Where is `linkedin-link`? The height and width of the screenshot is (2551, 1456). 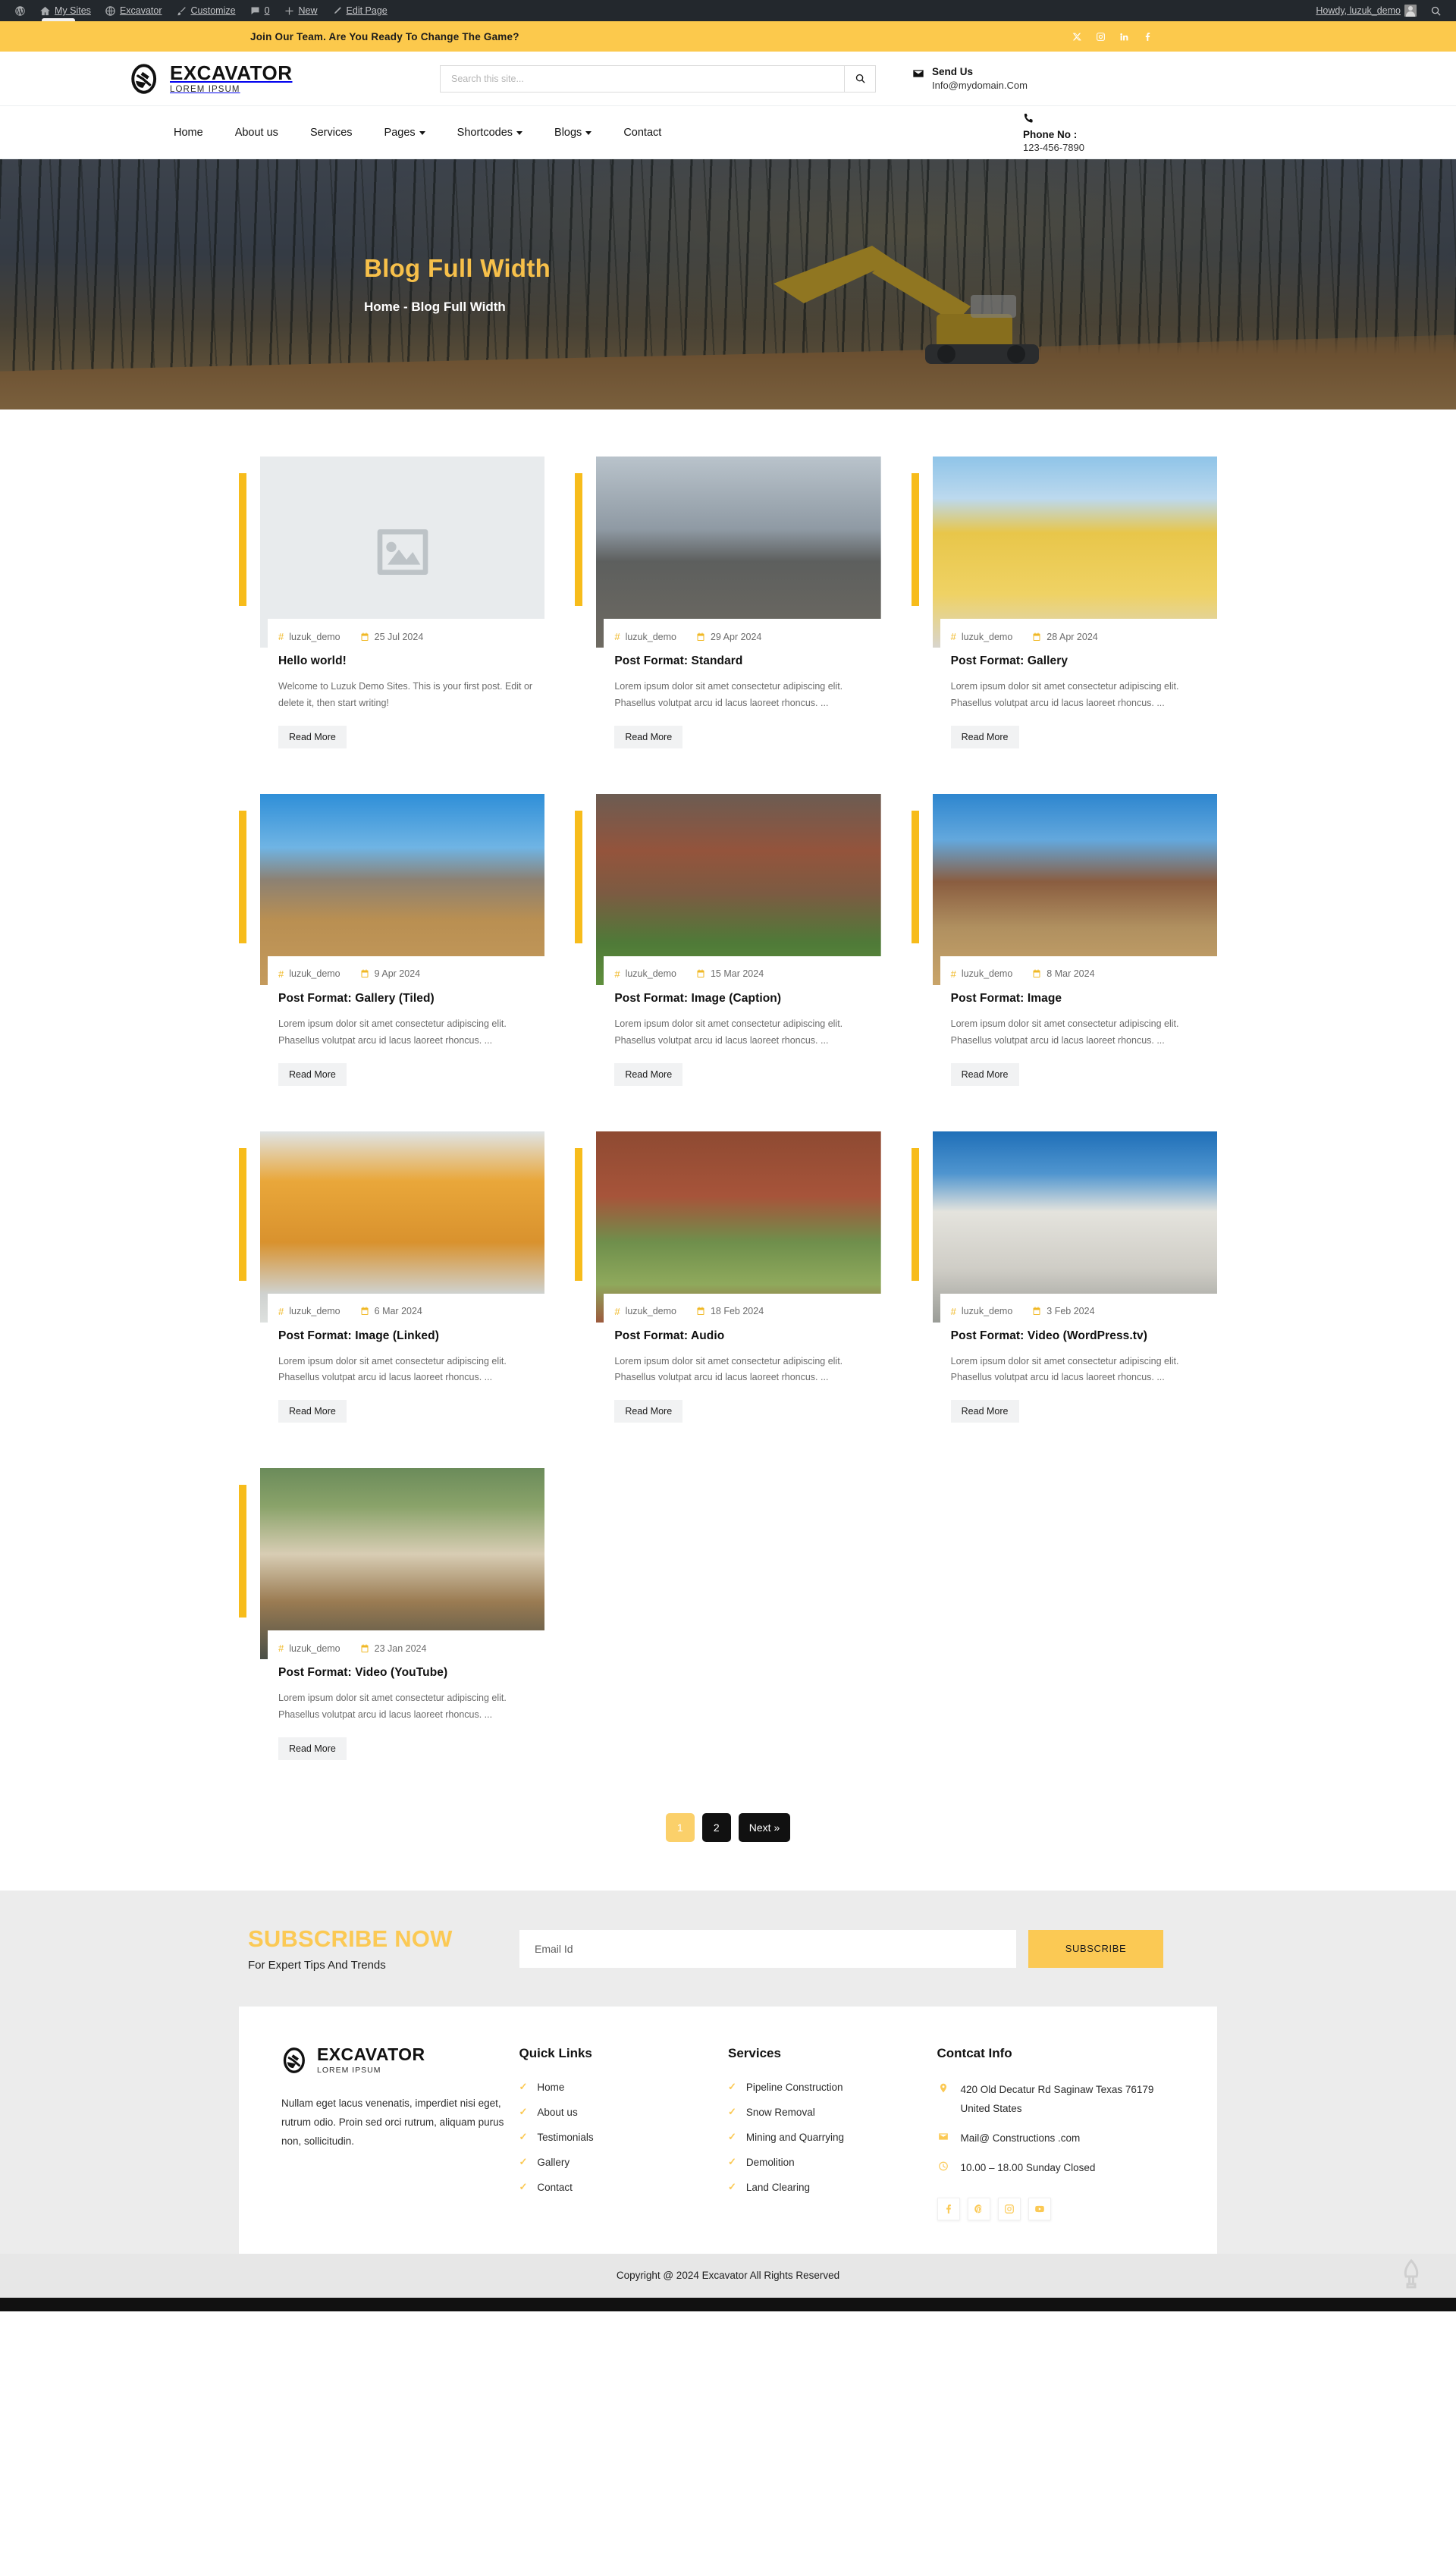 linkedin-link is located at coordinates (1124, 37).